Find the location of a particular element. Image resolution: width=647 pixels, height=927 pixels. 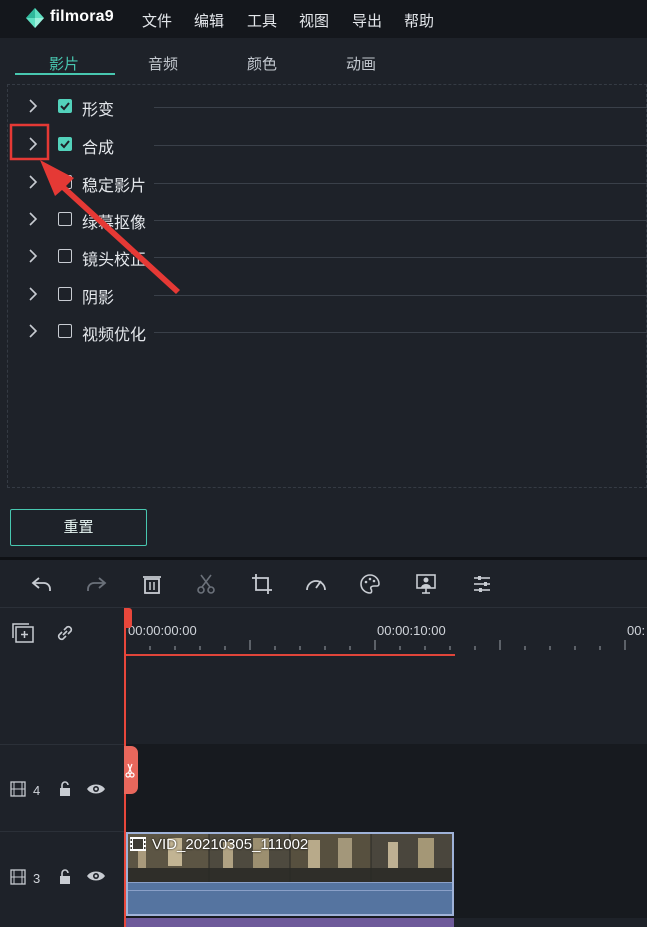

reset-button: 重置 is located at coordinates (78, 527).